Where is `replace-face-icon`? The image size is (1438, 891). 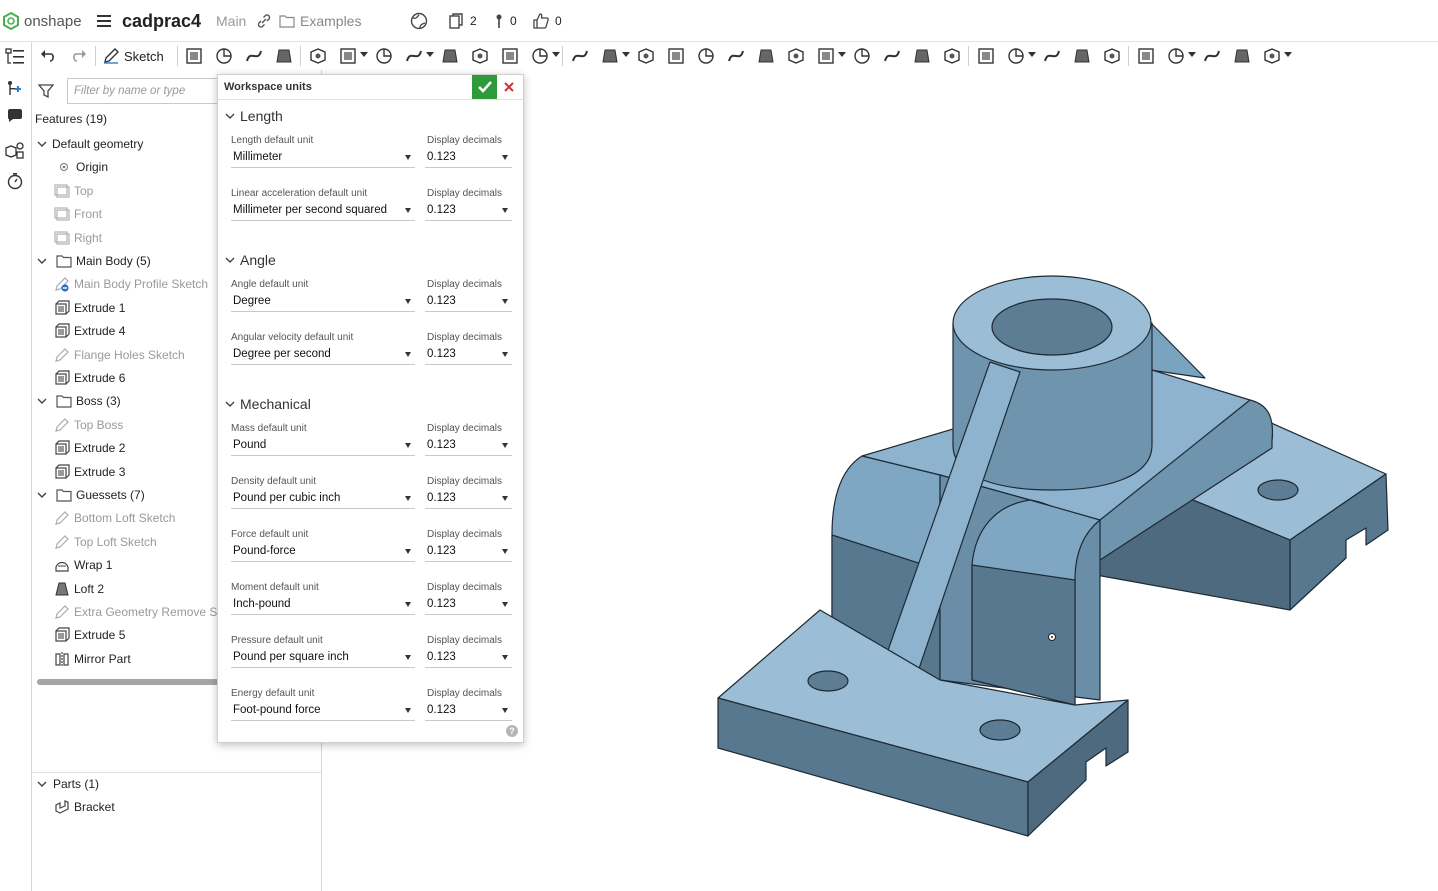
replace-face-icon is located at coordinates (862, 56).